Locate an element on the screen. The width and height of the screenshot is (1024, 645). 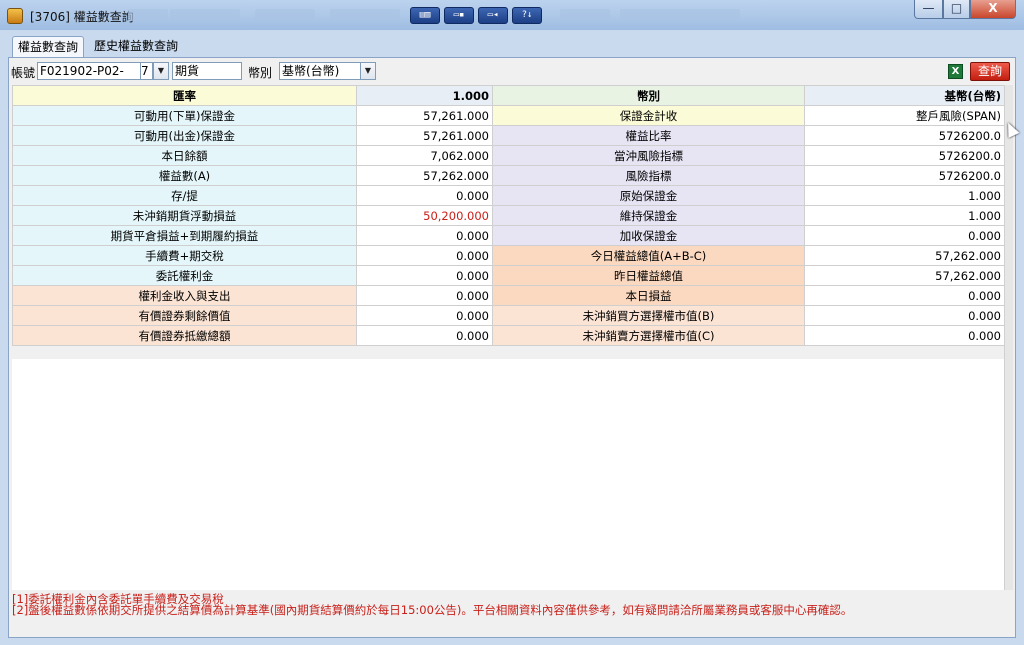
table-row: 有價證券剩餘價值 0.000 未沖銷買方選擇權市值(B) 0.000 is located at coordinates (508, 315).